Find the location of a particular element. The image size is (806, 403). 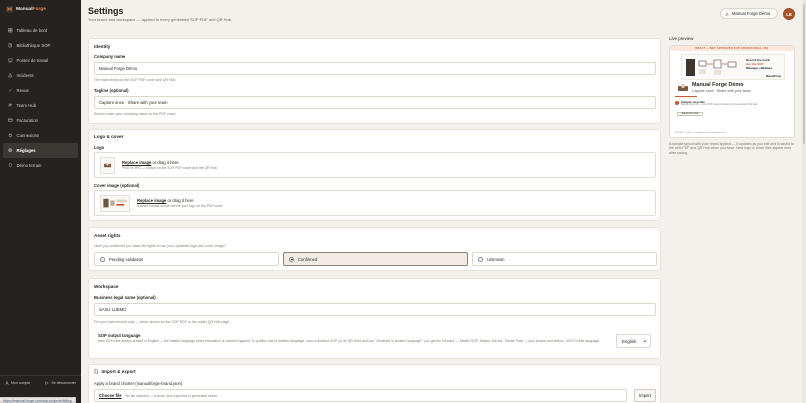

billing-icon is located at coordinates (10, 120).